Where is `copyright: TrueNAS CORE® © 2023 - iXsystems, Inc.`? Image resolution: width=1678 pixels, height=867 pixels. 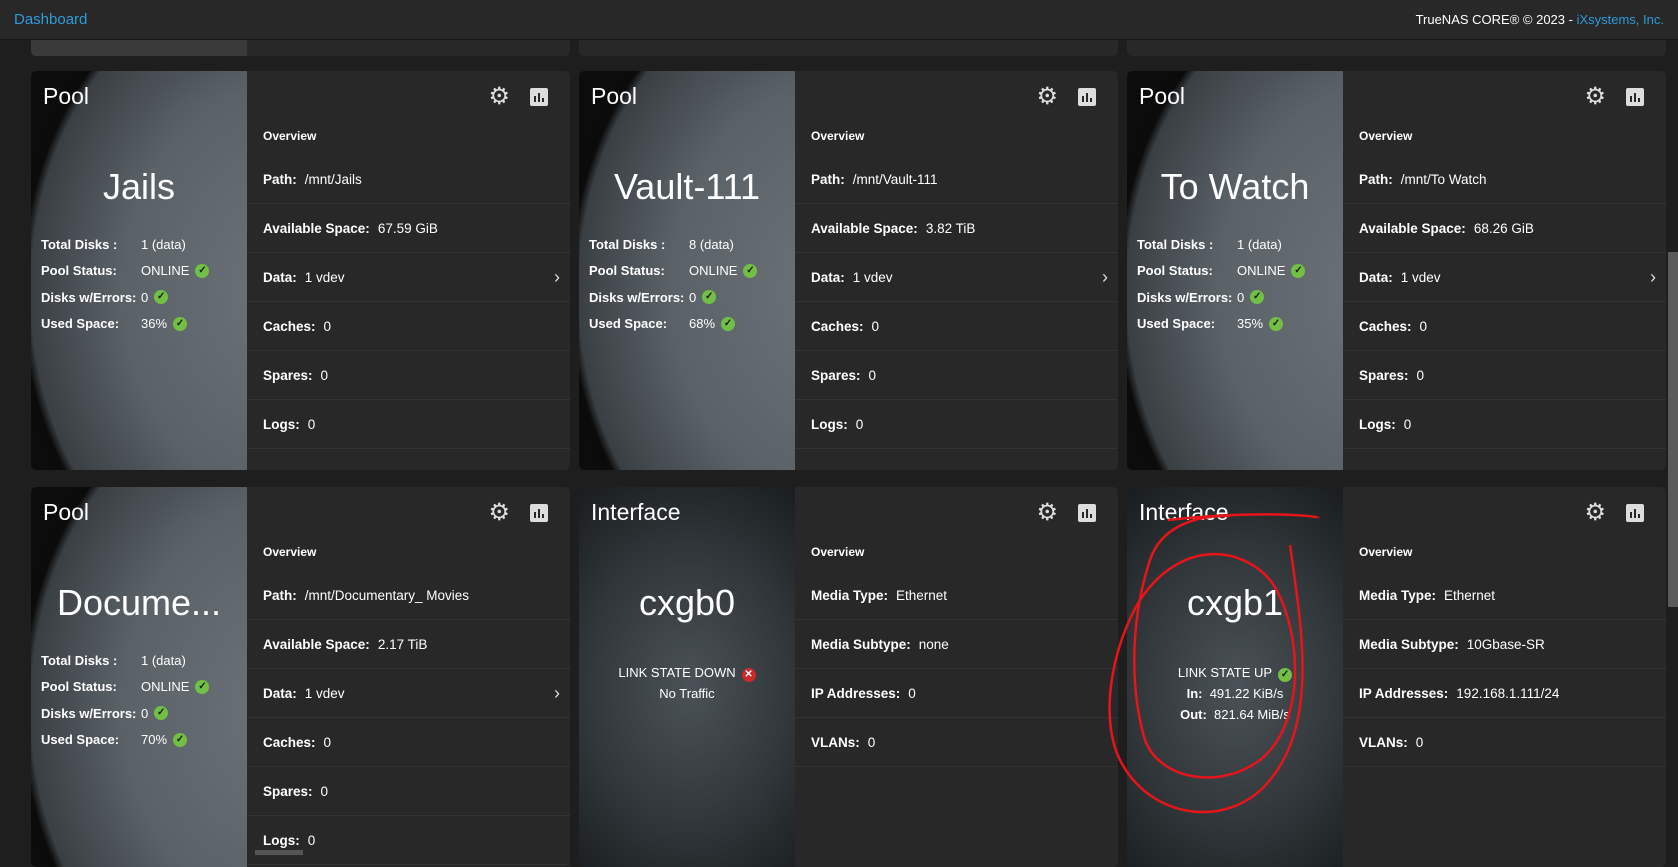 copyright: TrueNAS CORE® © 2023 - iXsystems, Inc. is located at coordinates (1540, 19).